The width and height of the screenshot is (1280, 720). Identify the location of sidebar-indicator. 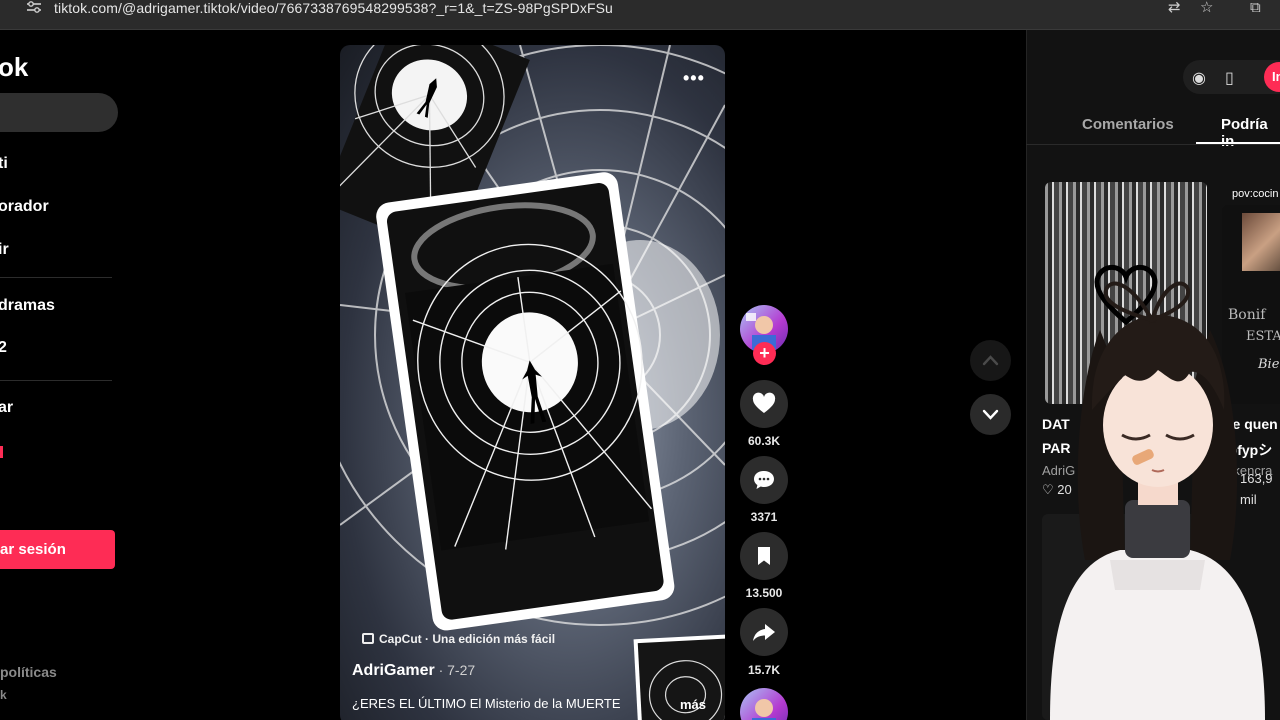
(1, 452).